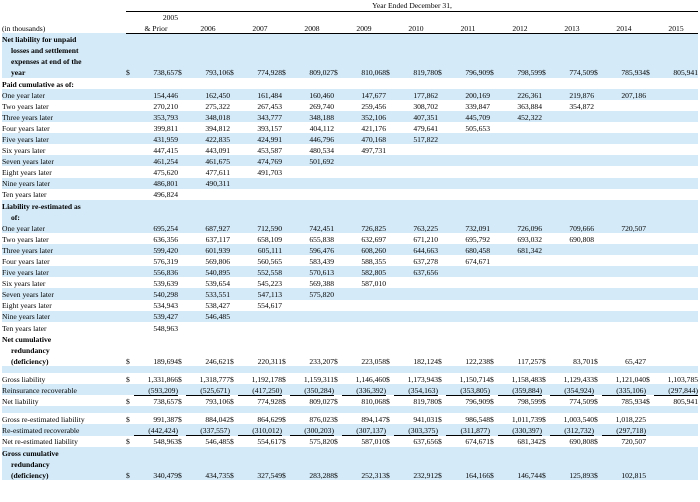  I want to click on cell-5: 232,912, so click(425, 475).